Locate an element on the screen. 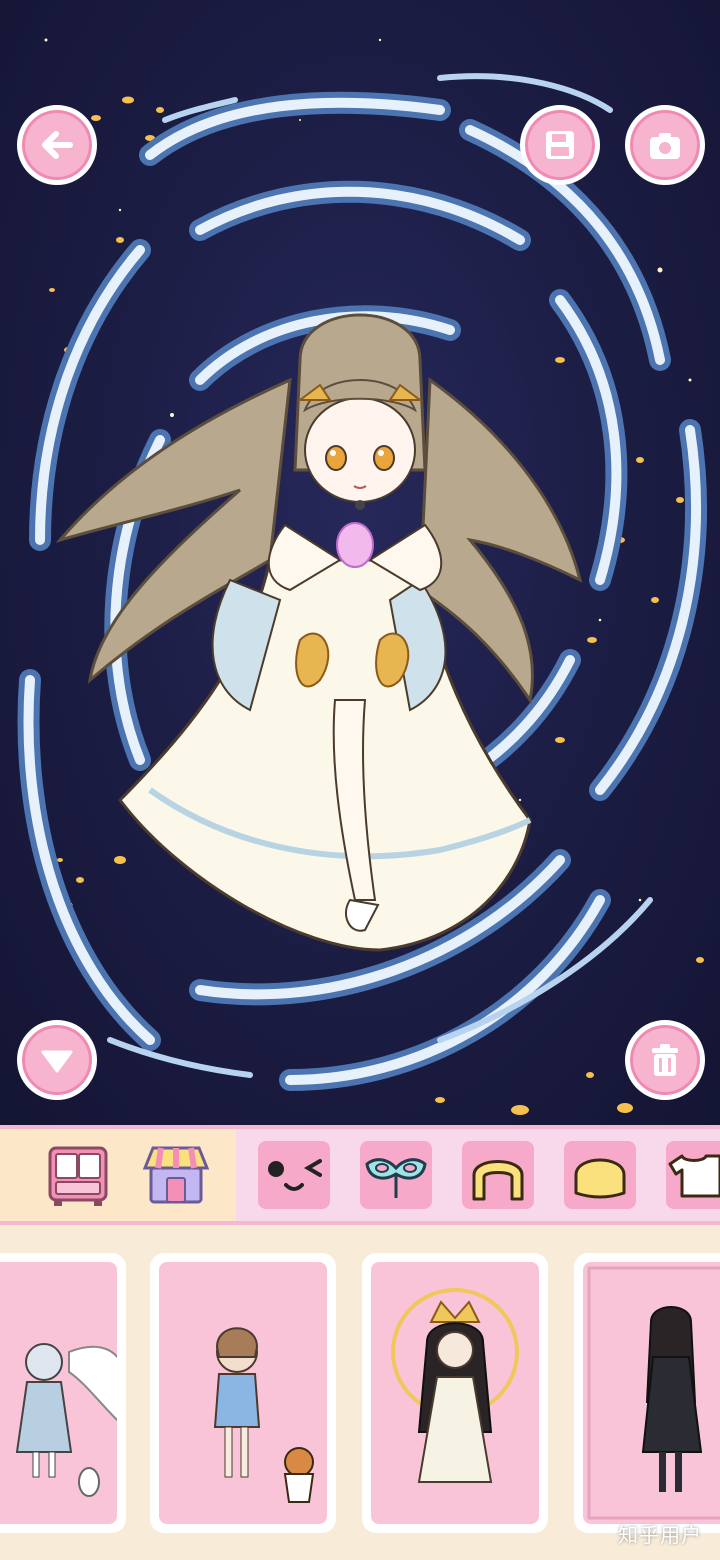 Image resolution: width=720 pixels, height=1560 pixels. category-front-hair is located at coordinates (498, 1175).